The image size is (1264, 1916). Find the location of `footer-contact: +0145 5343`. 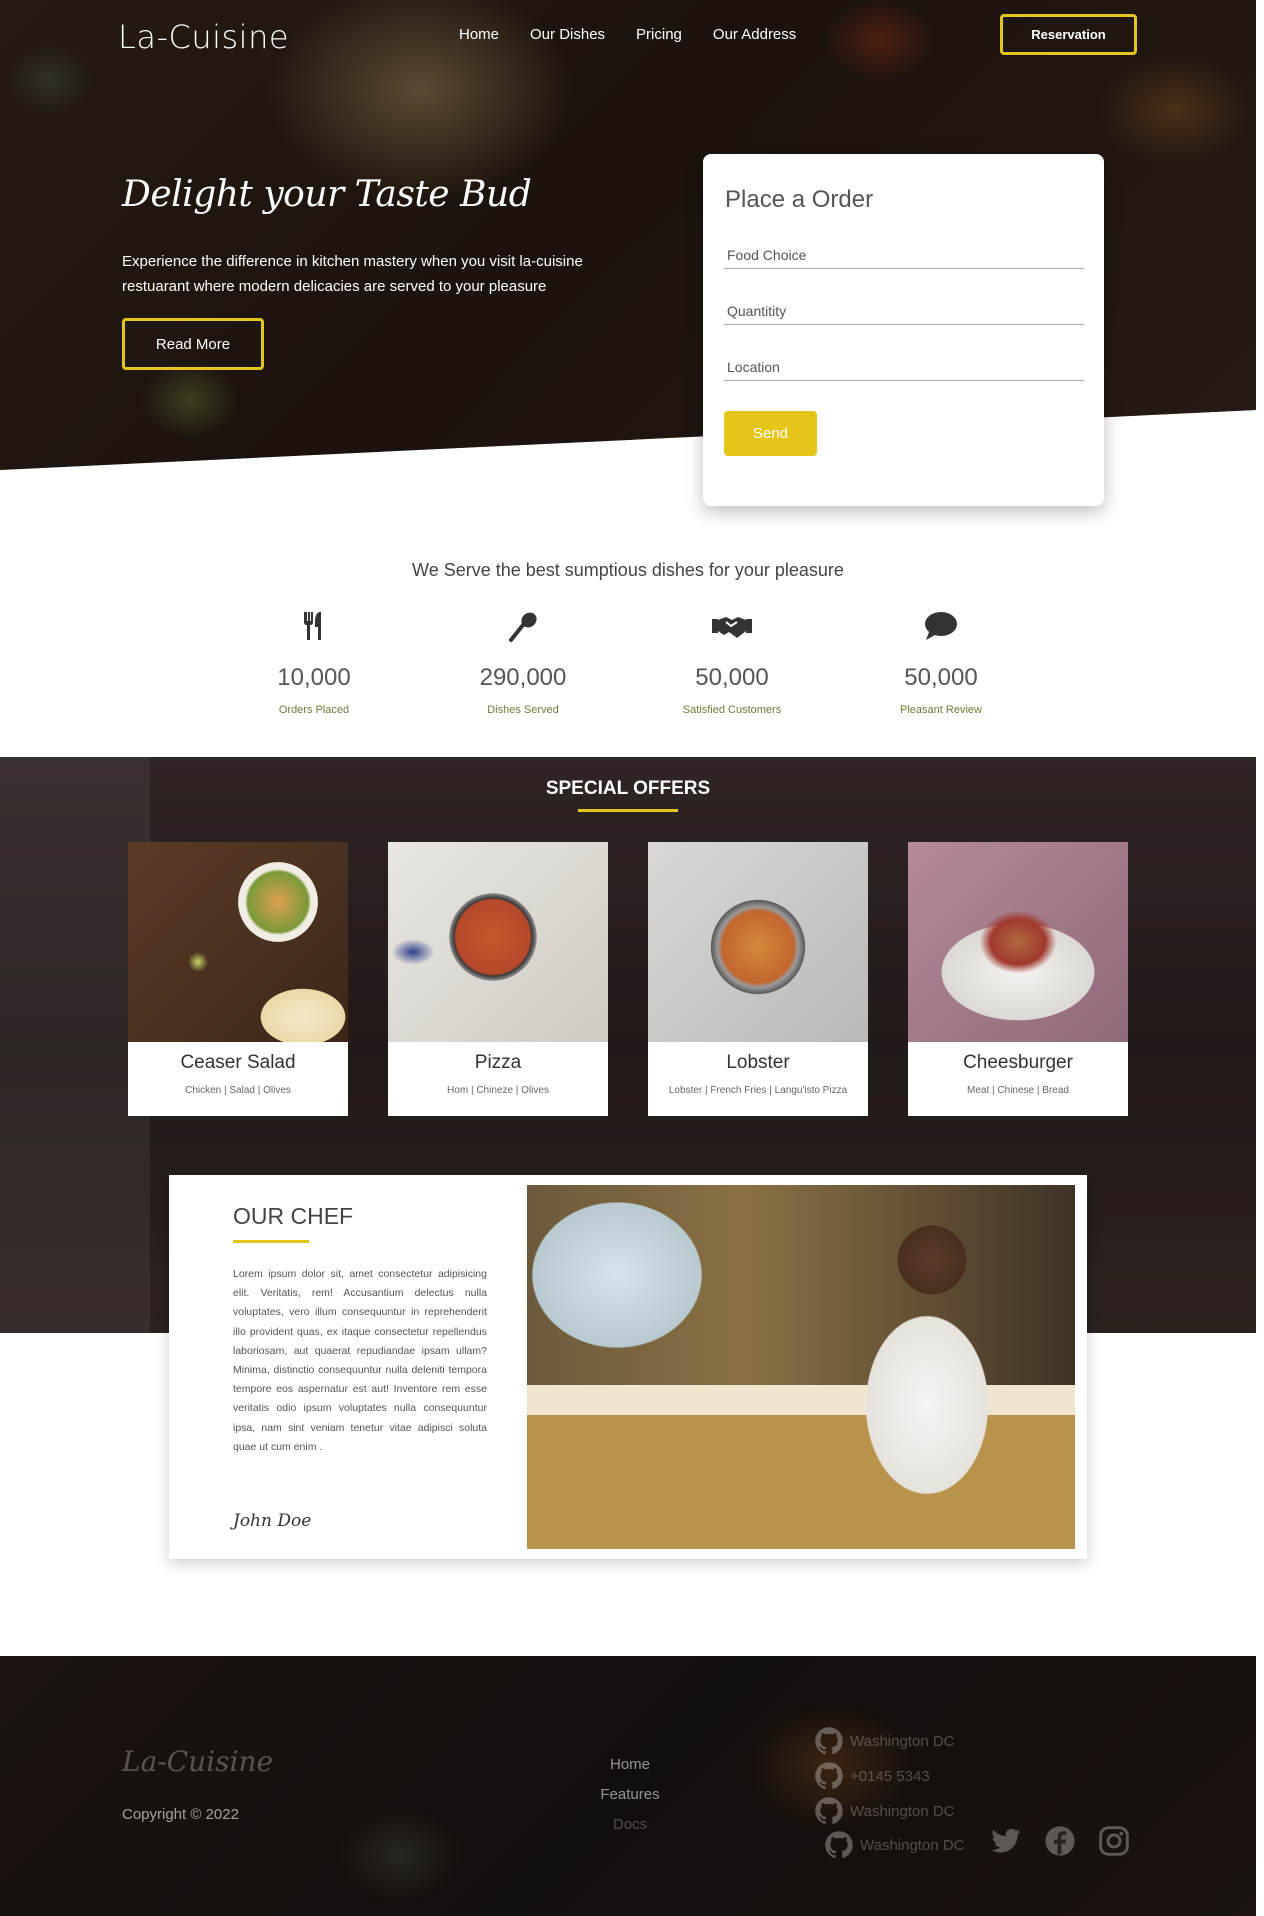

footer-contact: +0145 5343 is located at coordinates (872, 1776).